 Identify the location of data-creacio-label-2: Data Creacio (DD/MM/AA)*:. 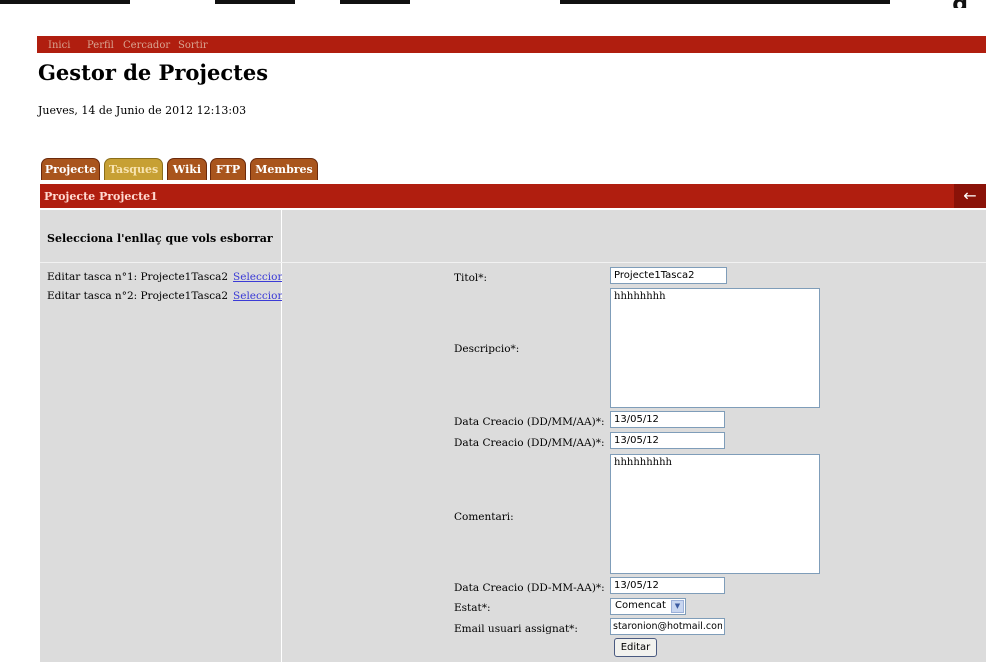
(529, 443).